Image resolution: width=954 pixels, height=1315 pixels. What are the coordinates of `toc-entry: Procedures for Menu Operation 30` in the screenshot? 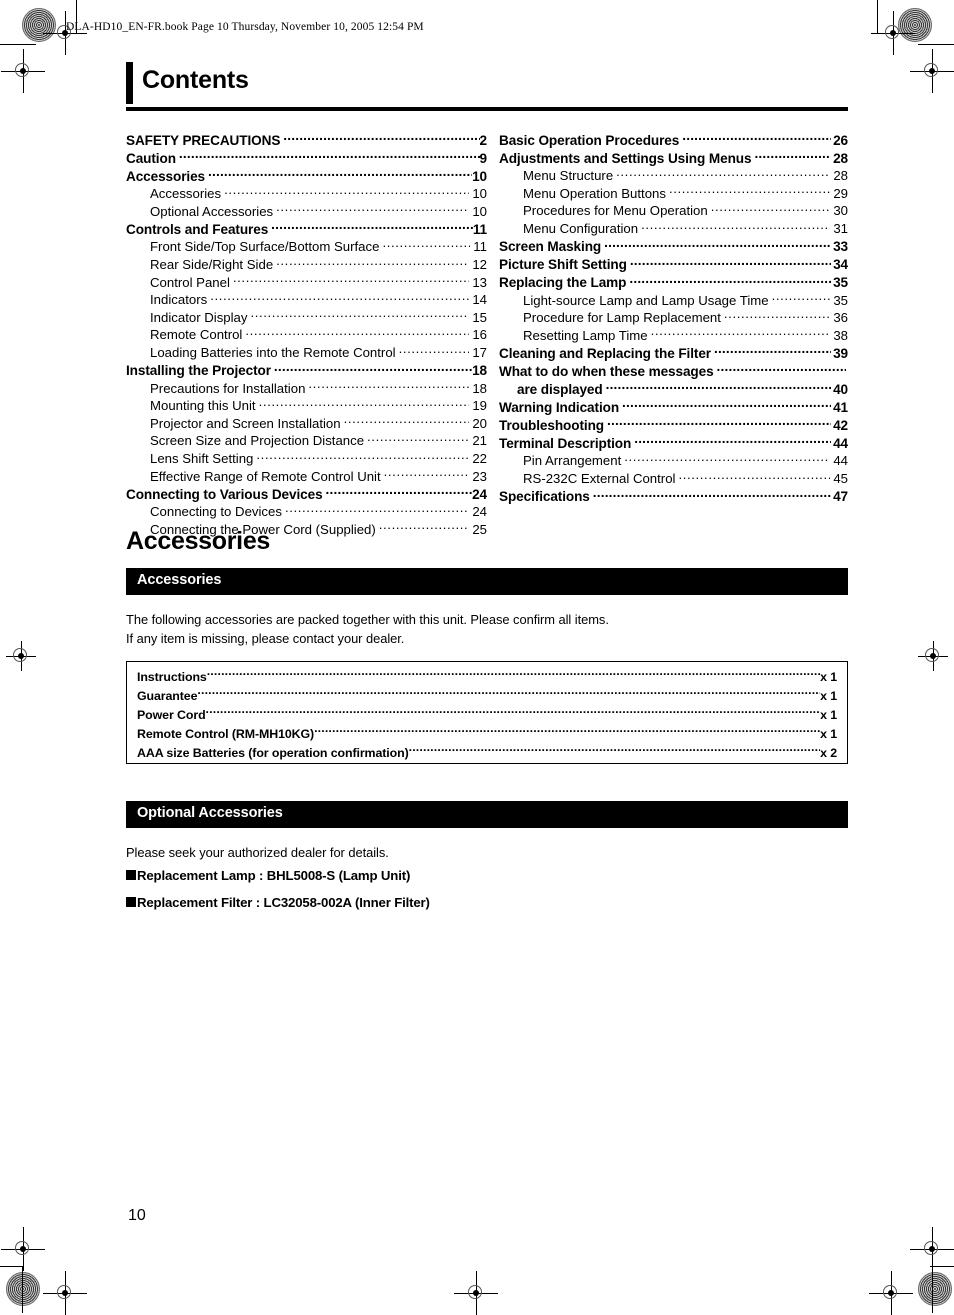 It's located at (673, 211).